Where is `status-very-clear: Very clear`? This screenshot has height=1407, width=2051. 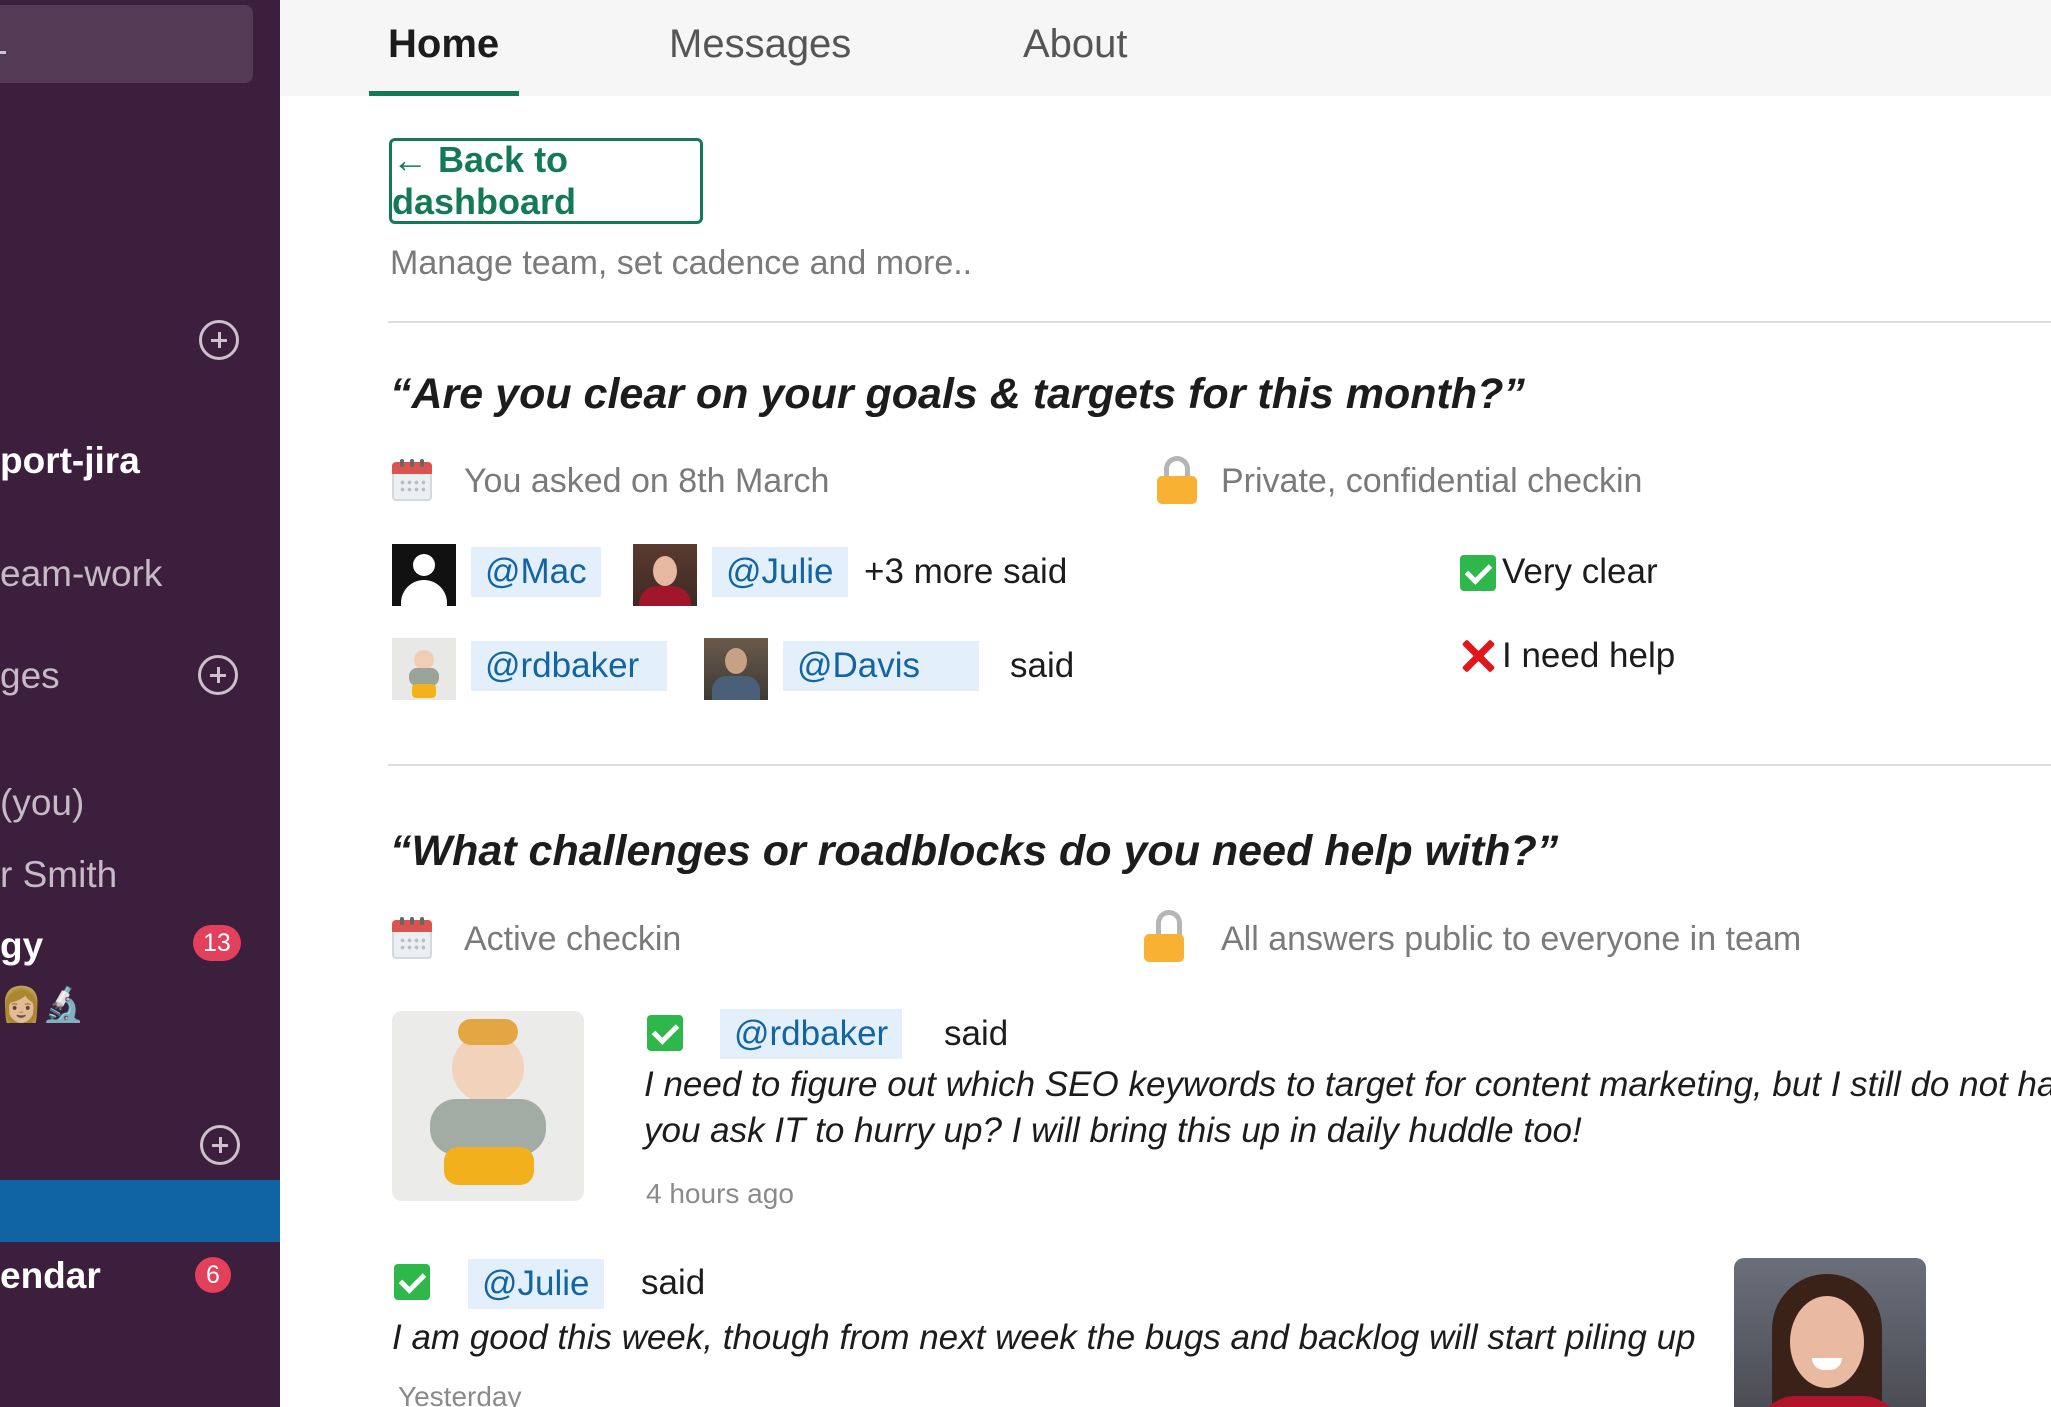
status-very-clear: Very clear is located at coordinates (1580, 571).